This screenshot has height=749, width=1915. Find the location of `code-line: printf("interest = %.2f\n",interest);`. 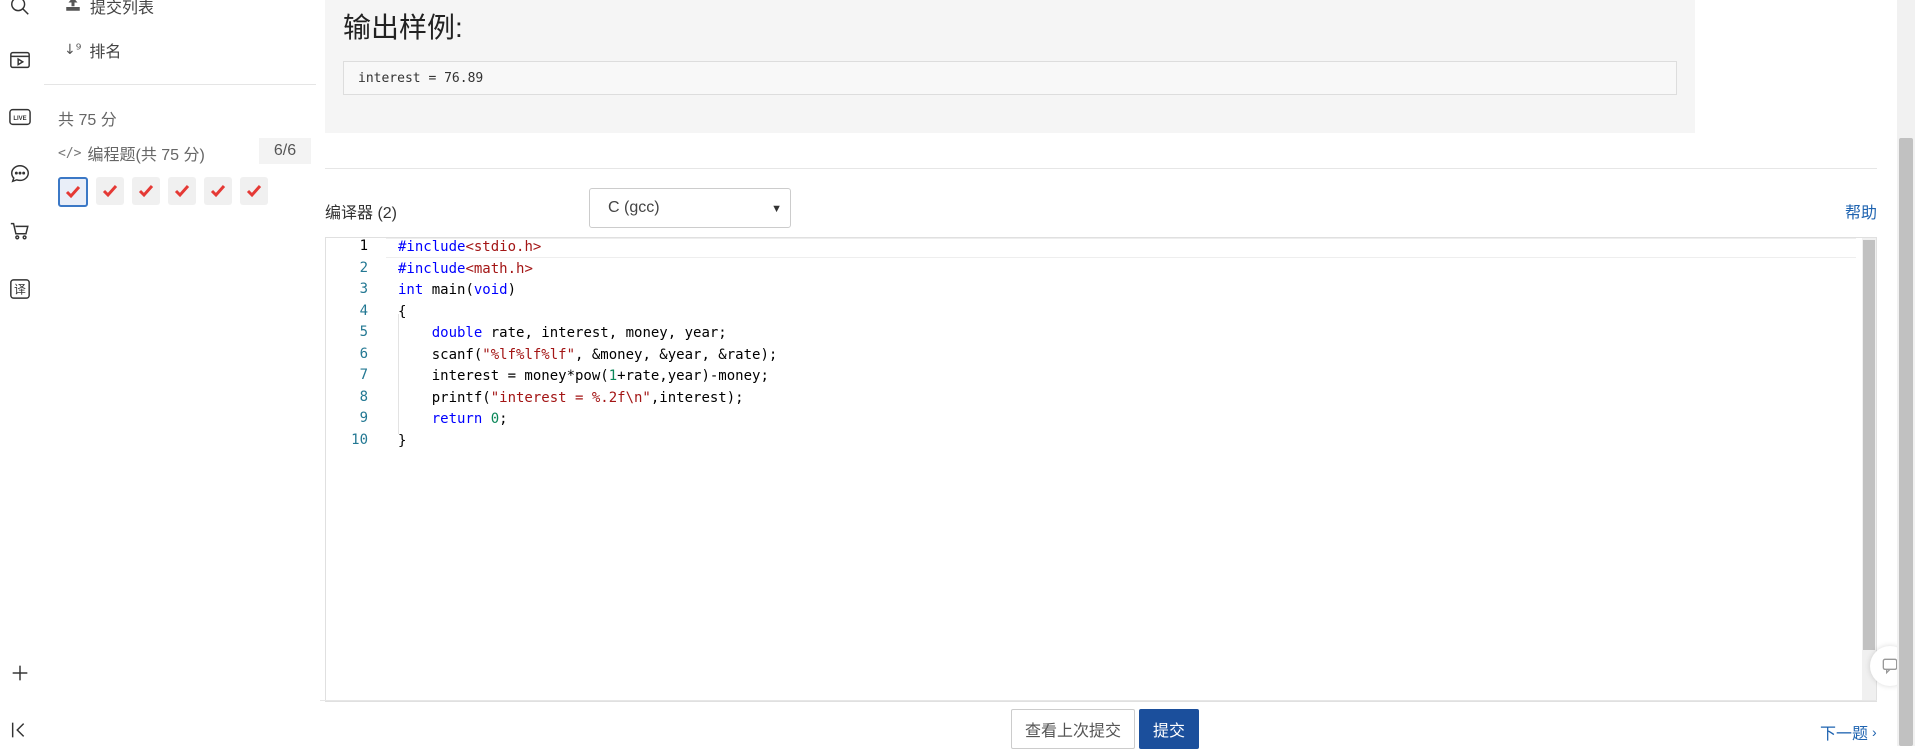

code-line: printf("interest = %.2f\n",interest); is located at coordinates (571, 397).